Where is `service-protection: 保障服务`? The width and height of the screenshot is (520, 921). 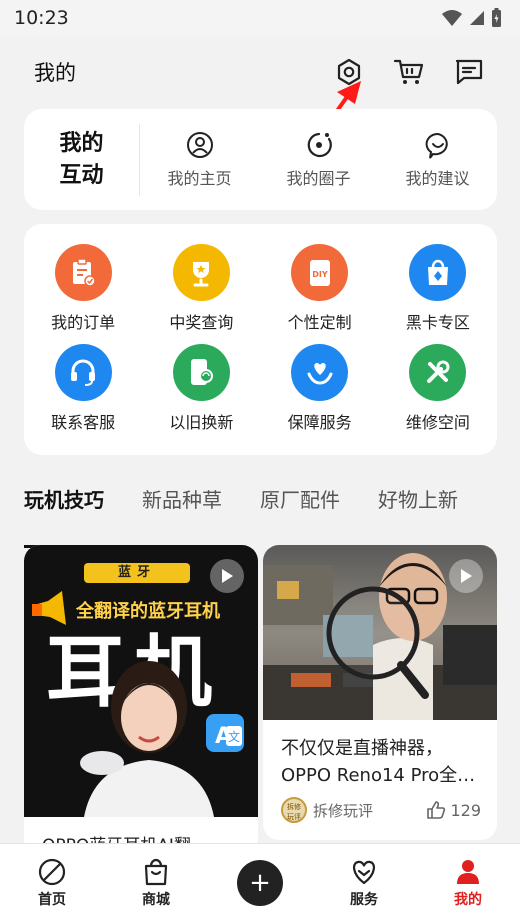
service-protection: 保障服务 is located at coordinates (320, 393).